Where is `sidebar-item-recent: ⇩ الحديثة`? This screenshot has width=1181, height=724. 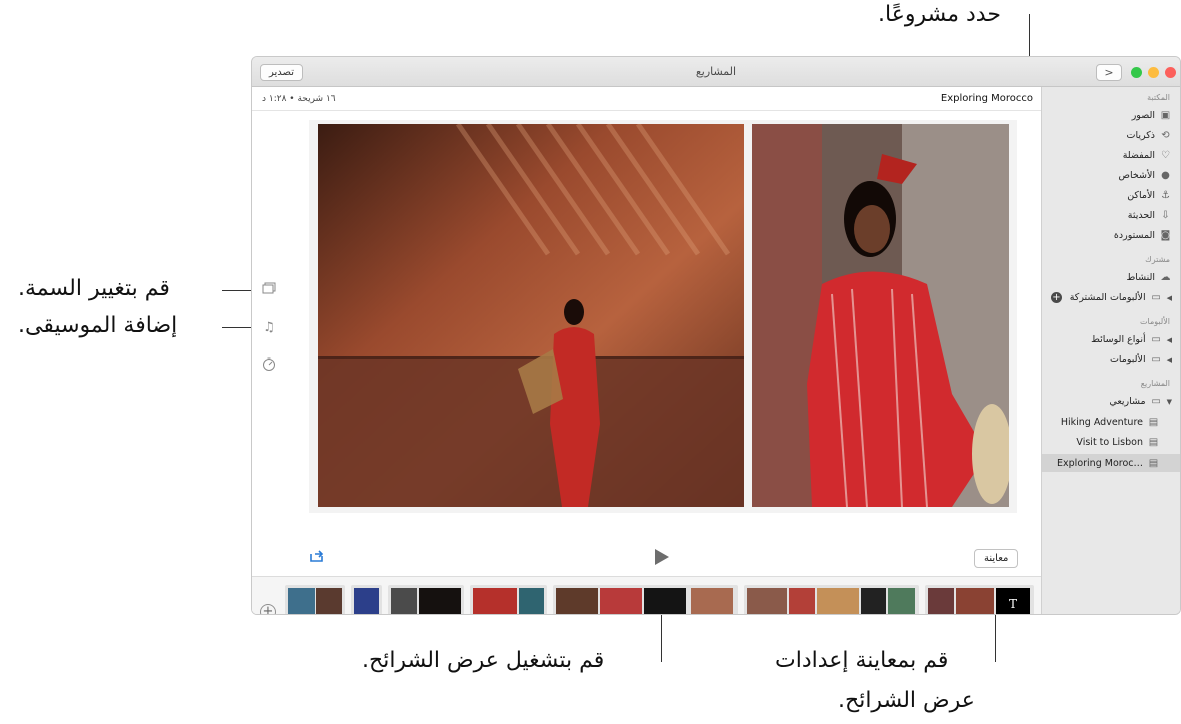
sidebar-item-recent: ⇩ الحديثة is located at coordinates (1150, 215).